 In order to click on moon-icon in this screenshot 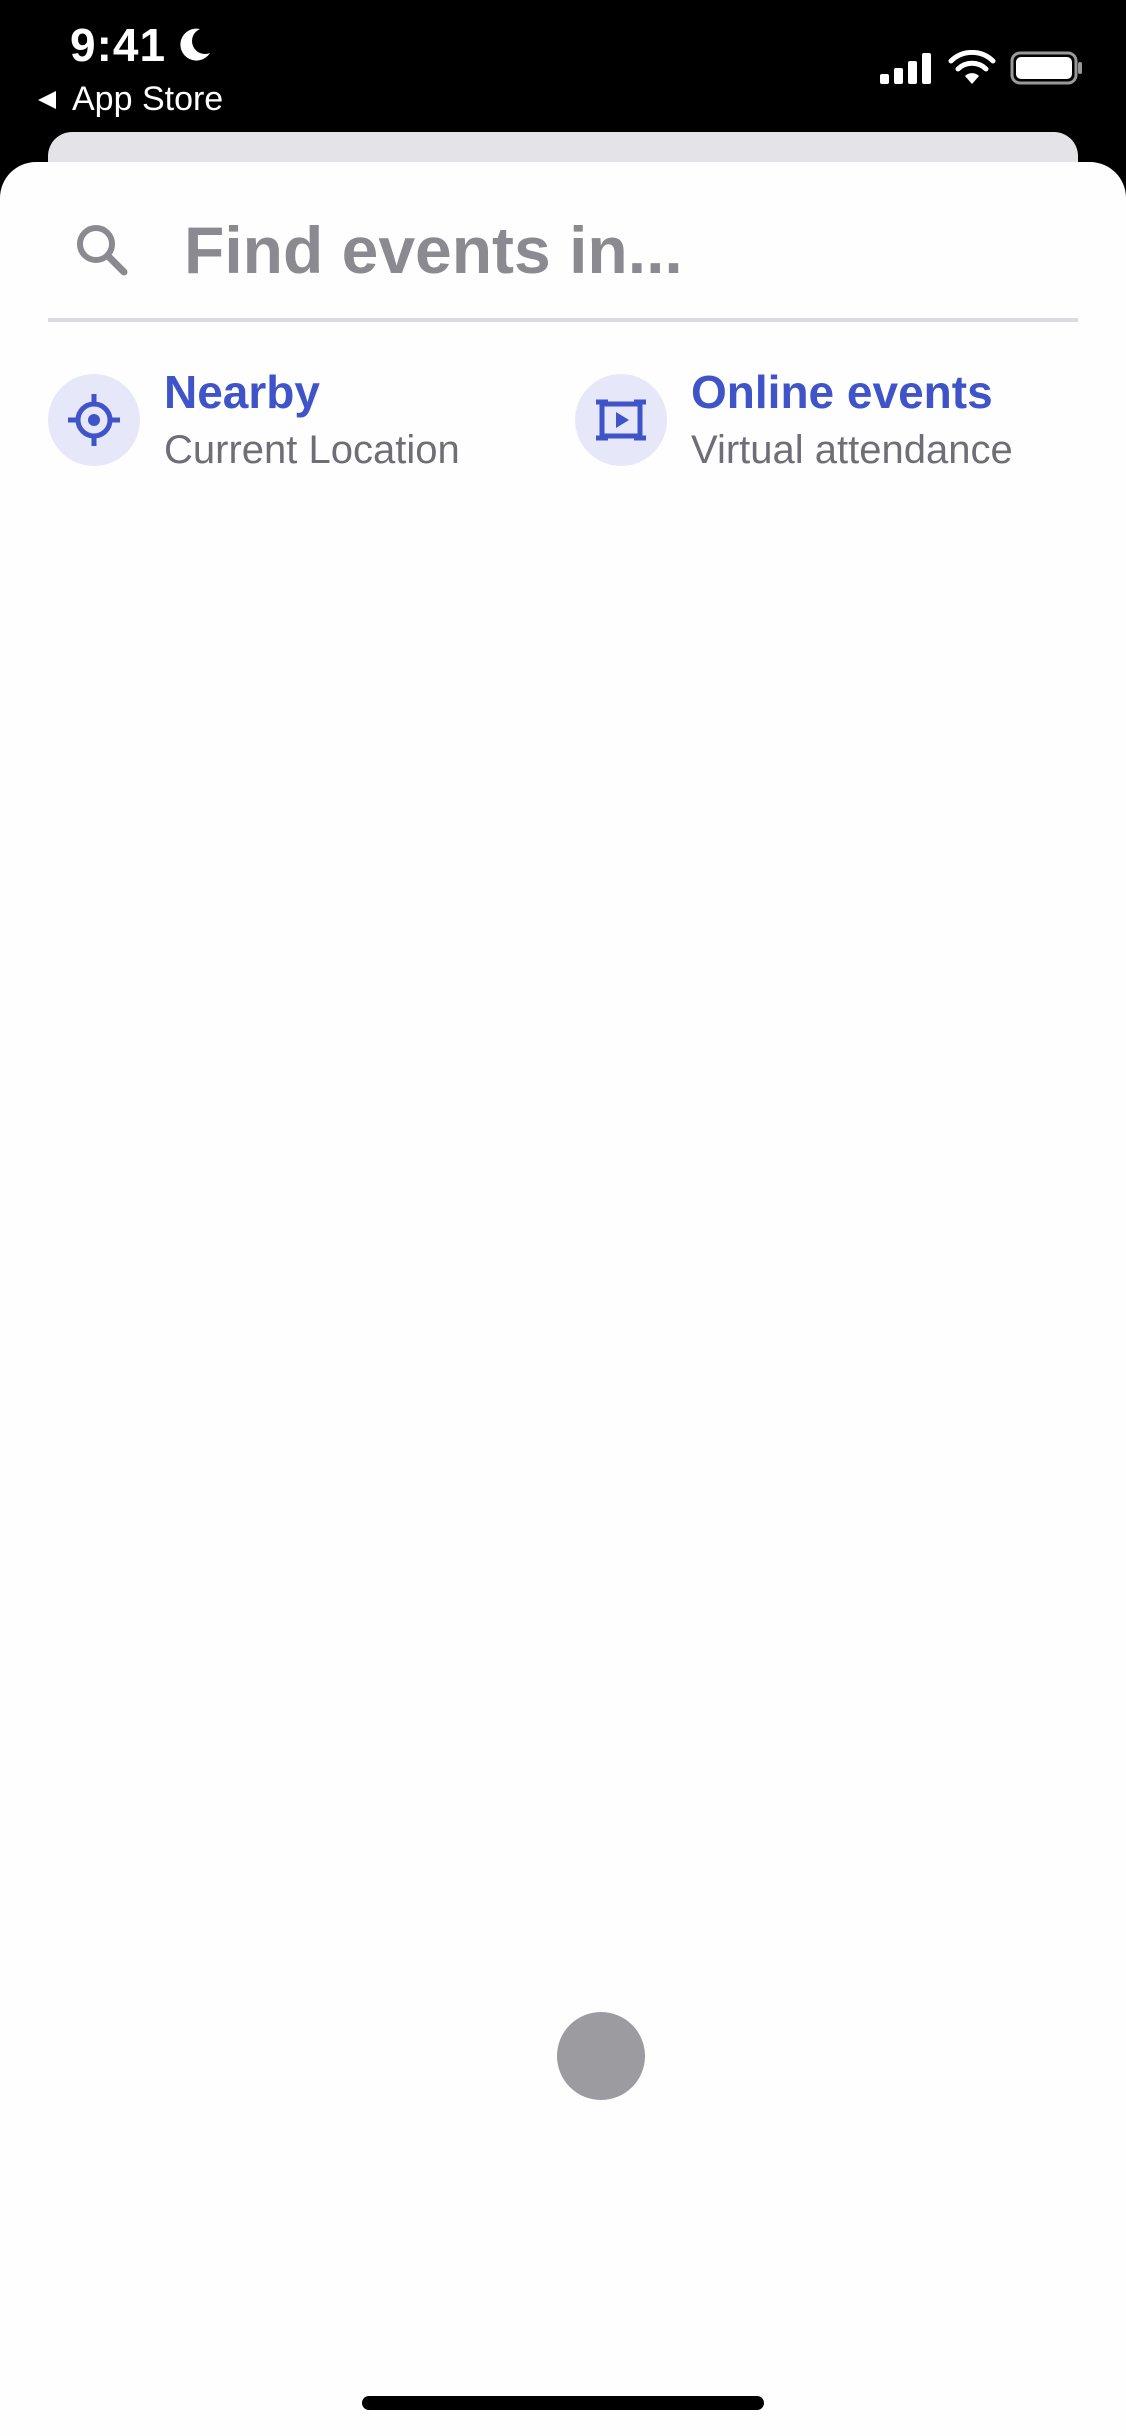, I will do `click(195, 44)`.